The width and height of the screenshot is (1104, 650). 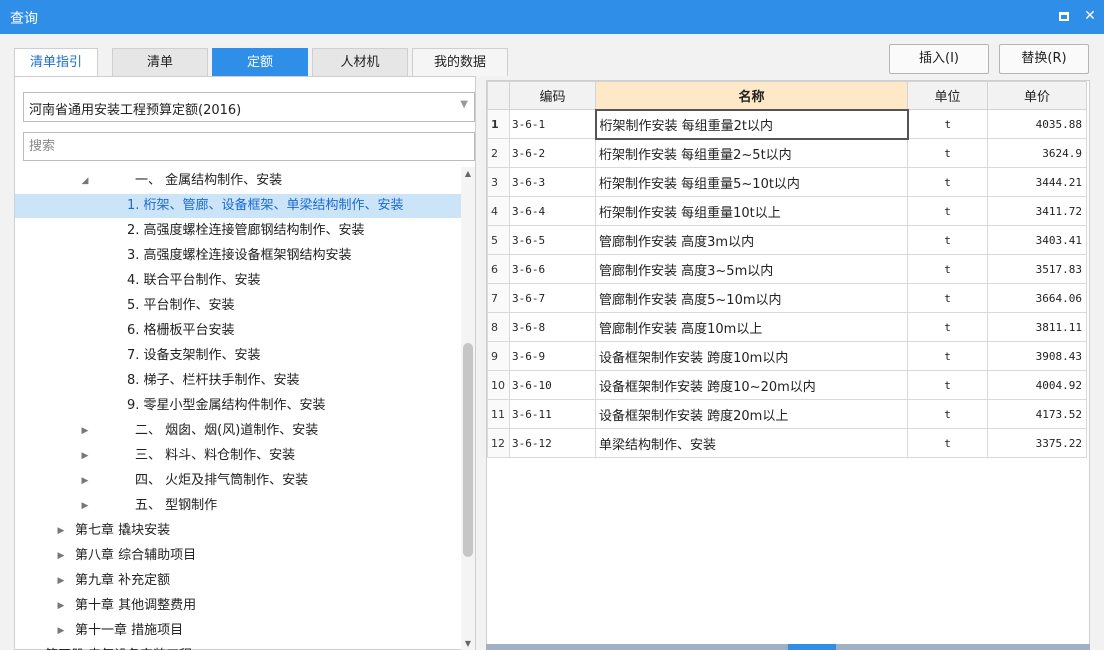 What do you see at coordinates (751, 298) in the screenshot?
I see `cell-name: 管廊制作安装 高度5~10m以内` at bounding box center [751, 298].